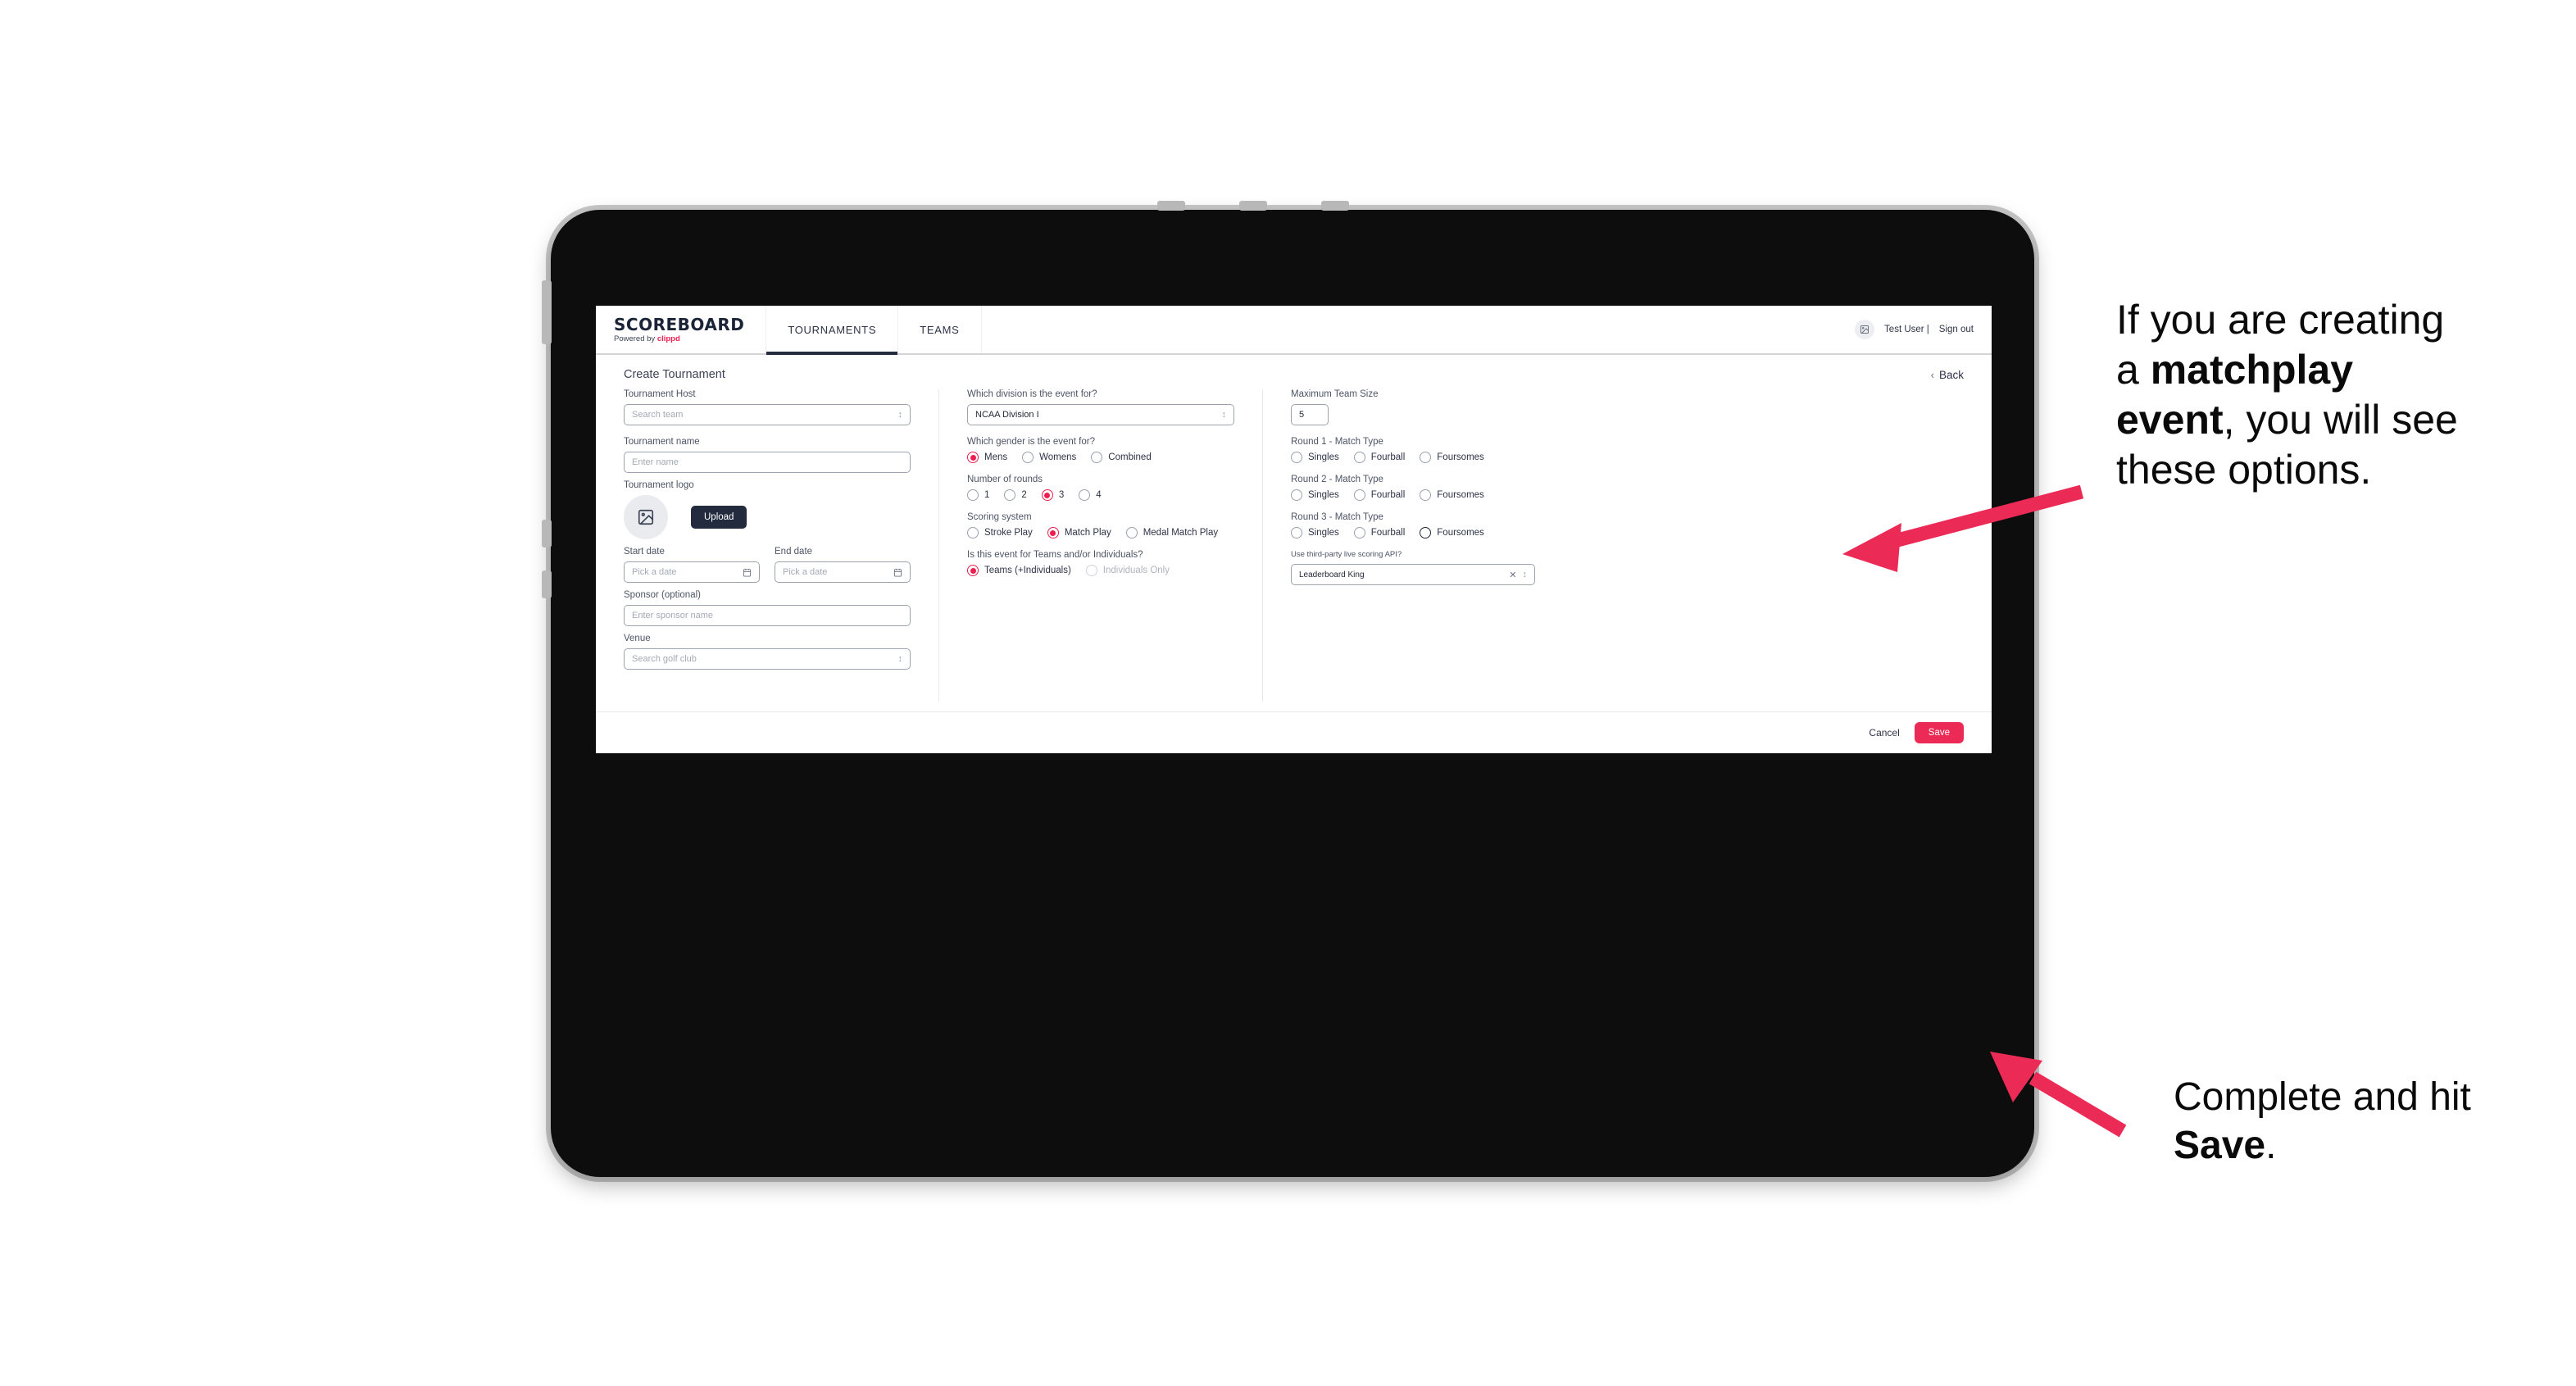  I want to click on device-side-button-volume-up, so click(547, 534).